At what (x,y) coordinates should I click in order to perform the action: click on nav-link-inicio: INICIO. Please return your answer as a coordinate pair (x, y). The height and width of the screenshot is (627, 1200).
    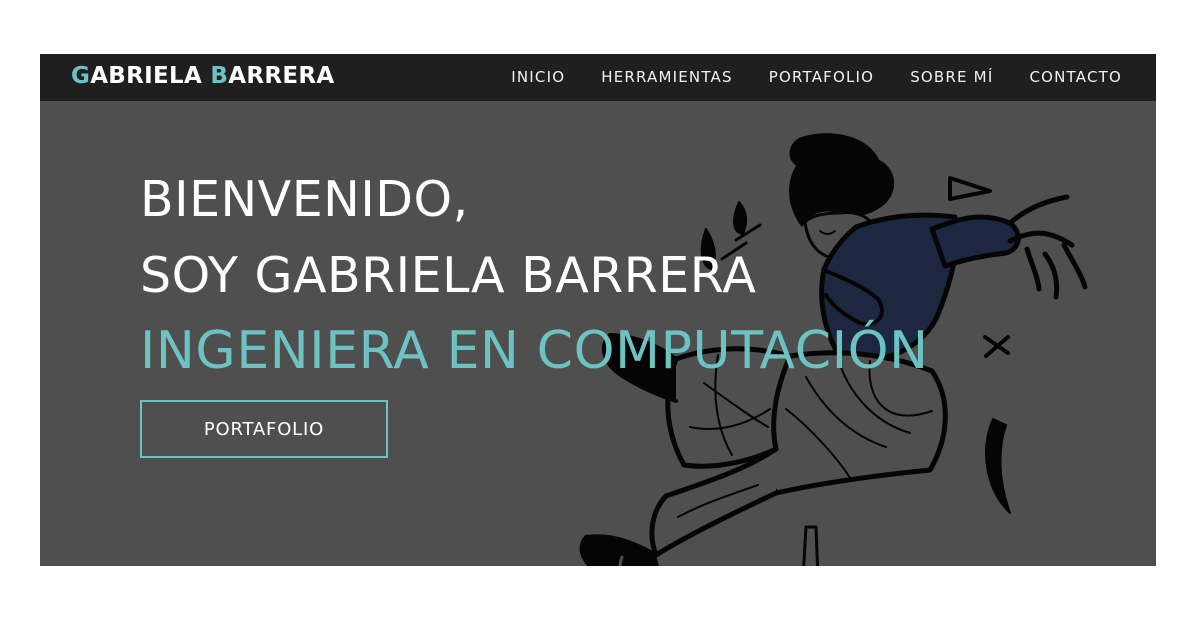
    Looking at the image, I should click on (538, 77).